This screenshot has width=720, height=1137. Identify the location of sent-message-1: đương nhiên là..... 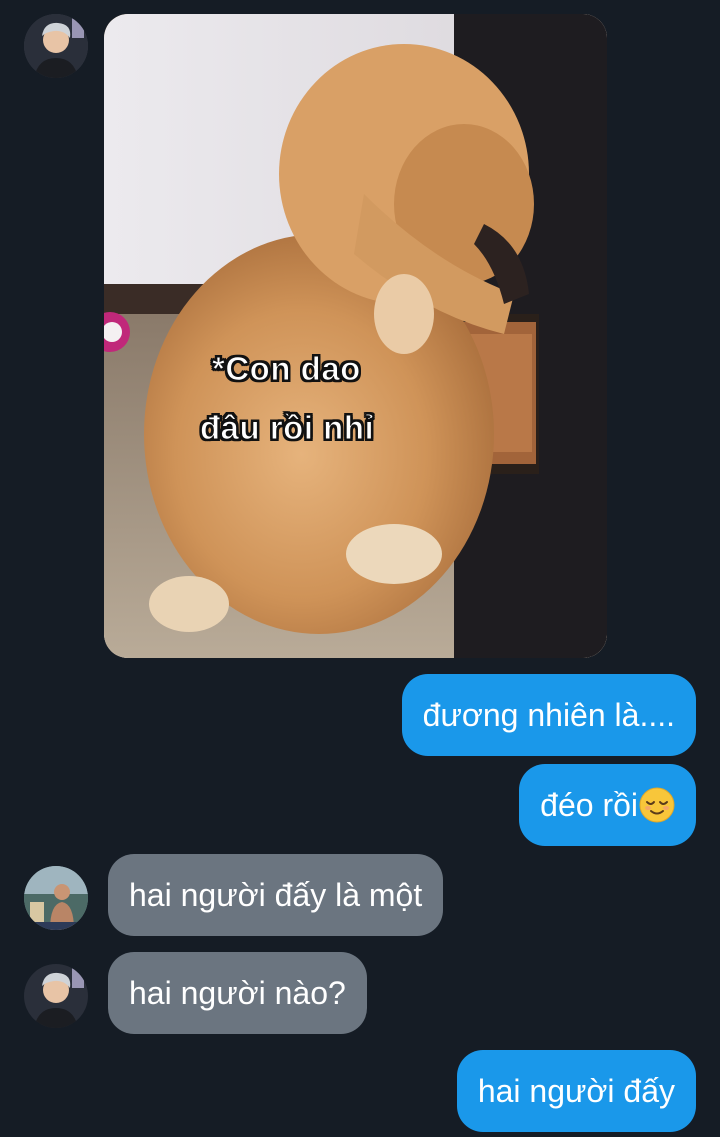
(548, 715).